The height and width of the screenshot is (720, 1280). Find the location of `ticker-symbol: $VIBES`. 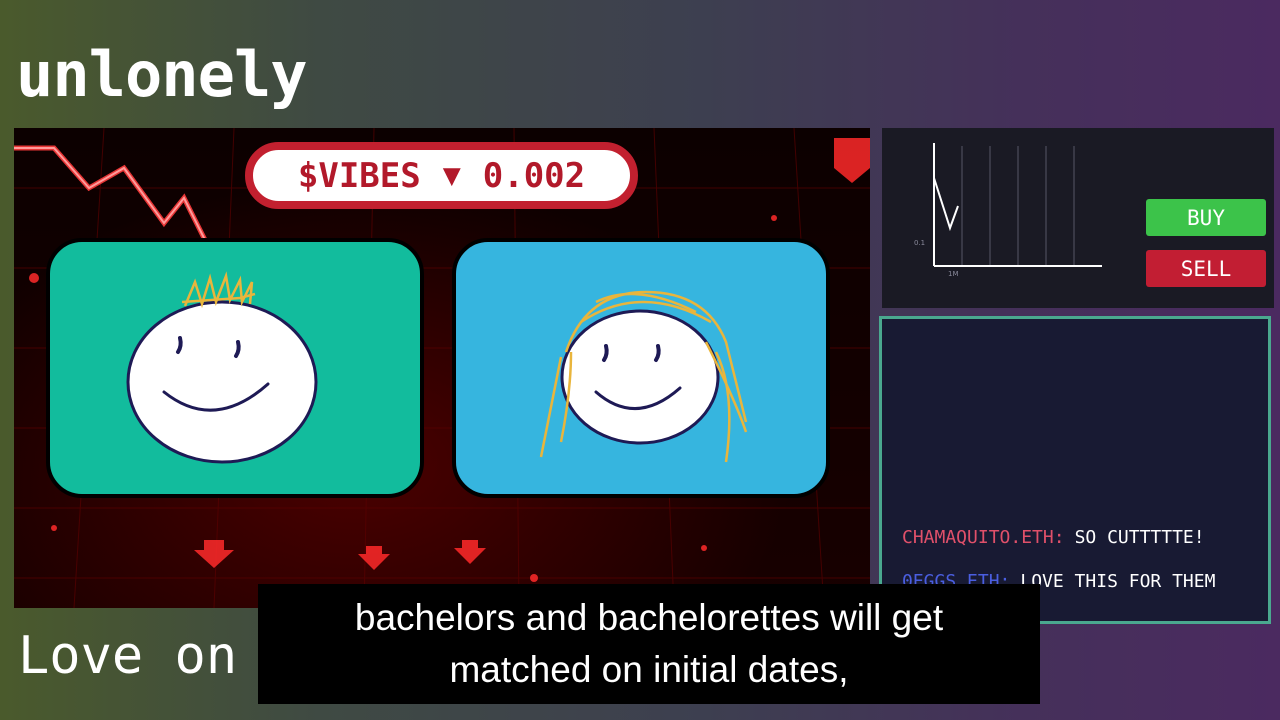

ticker-symbol: $VIBES is located at coordinates (359, 175).